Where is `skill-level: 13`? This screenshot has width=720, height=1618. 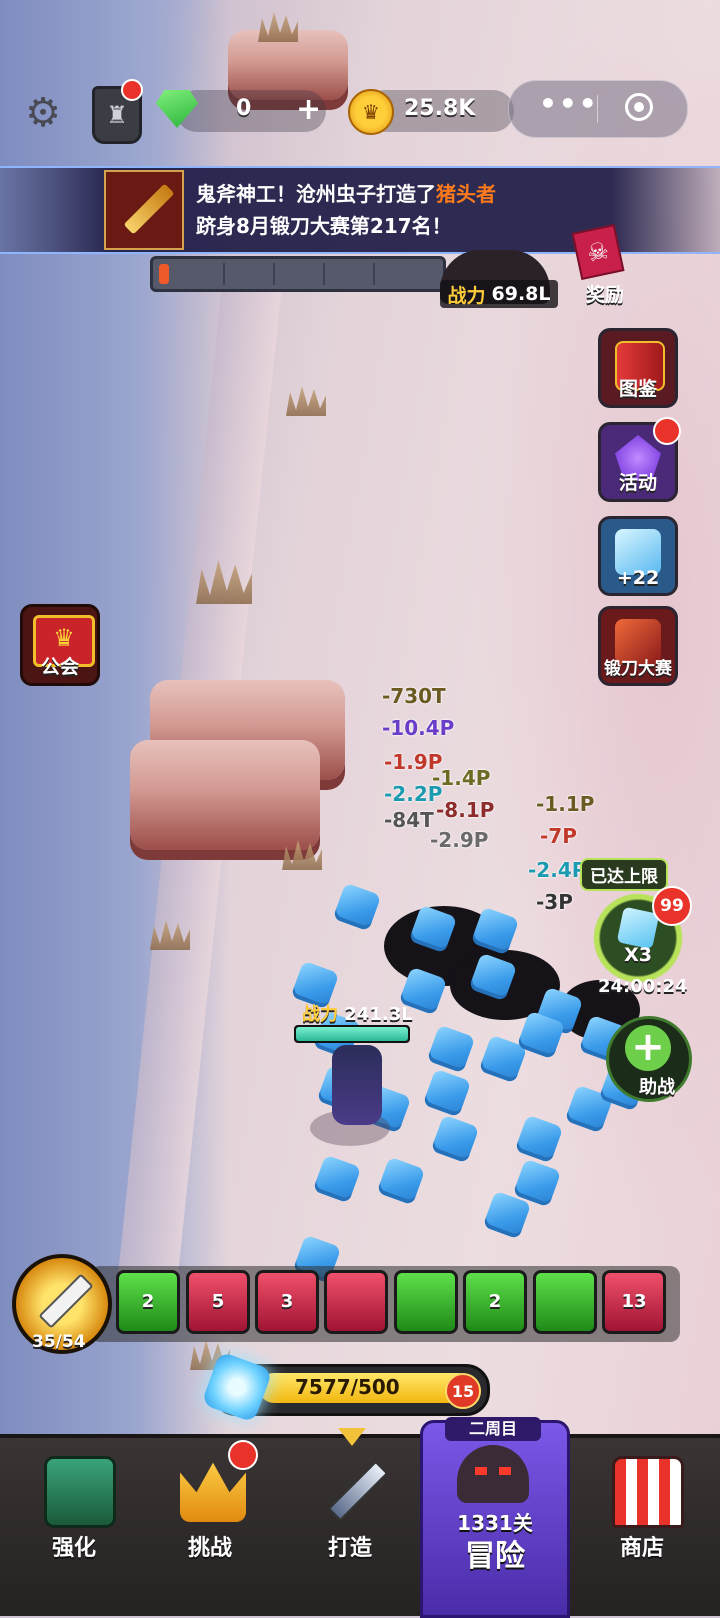 skill-level: 13 is located at coordinates (634, 1301).